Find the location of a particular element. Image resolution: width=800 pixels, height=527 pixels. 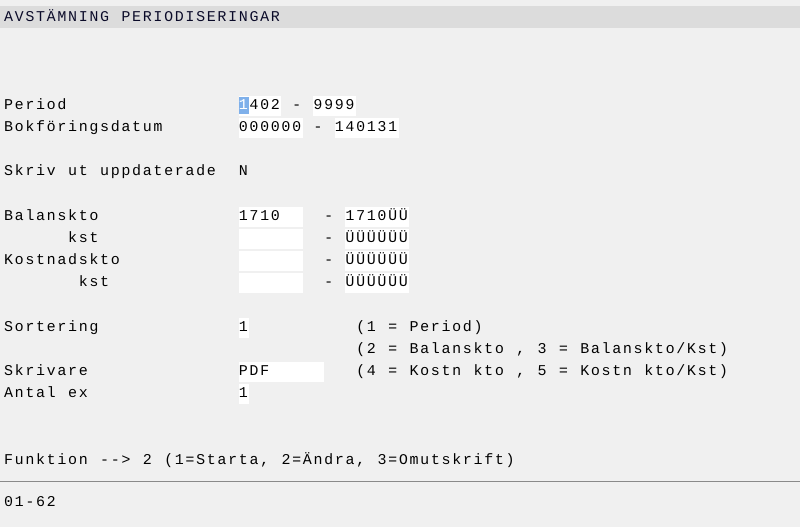

input-field: 140131 is located at coordinates (366, 128).